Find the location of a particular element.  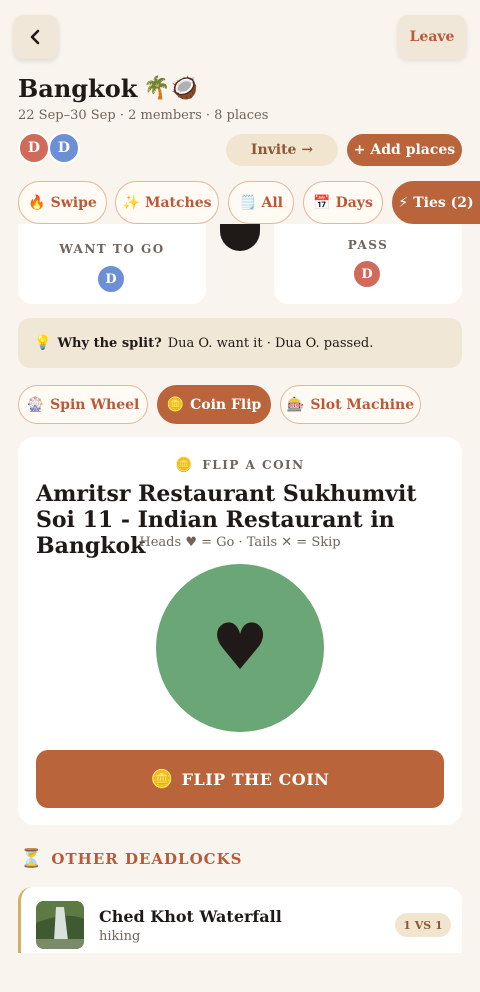

coin: ♥ is located at coordinates (240, 648).